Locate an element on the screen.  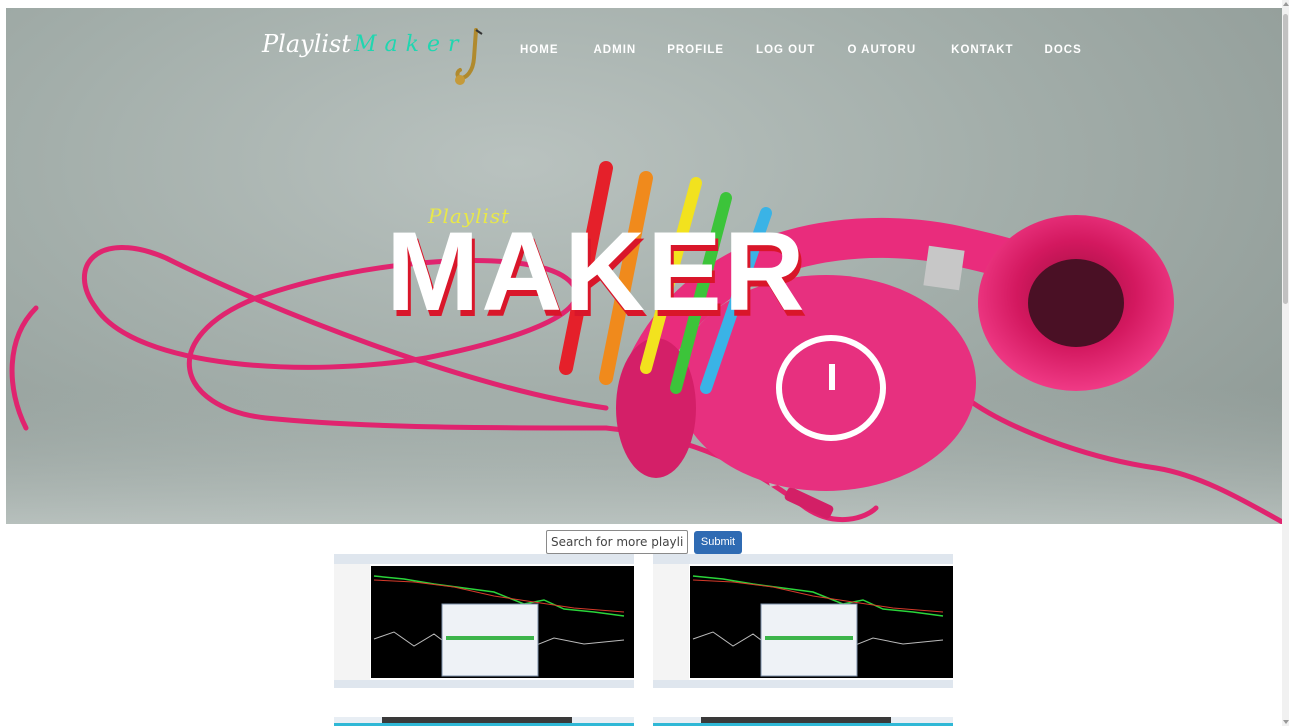
hero-logo-big: MAKER is located at coordinates (596, 271).